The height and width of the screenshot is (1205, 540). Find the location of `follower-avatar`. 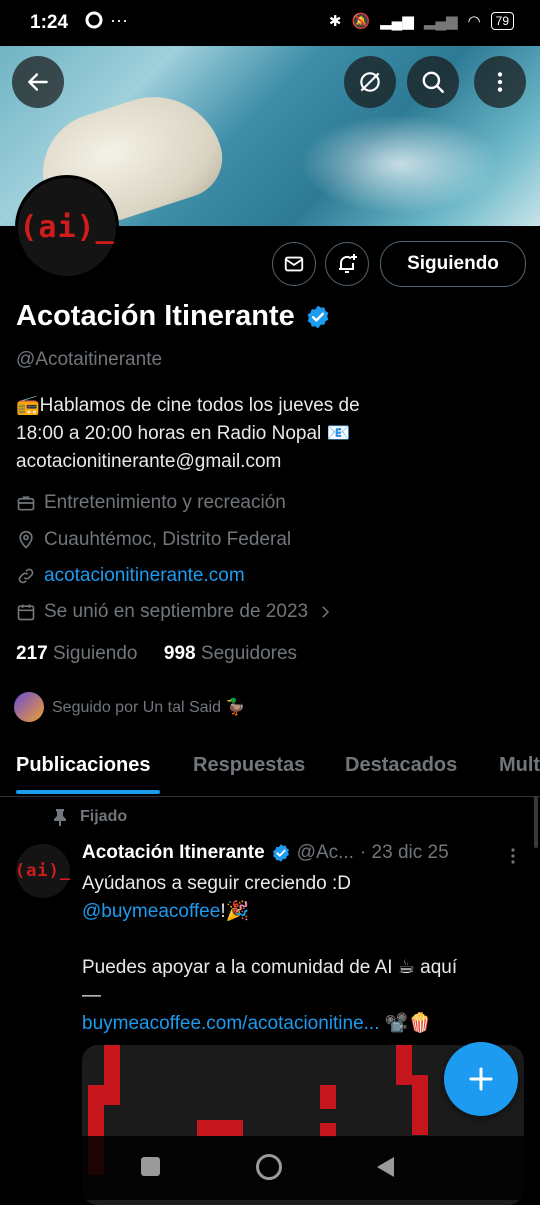

follower-avatar is located at coordinates (29, 707).